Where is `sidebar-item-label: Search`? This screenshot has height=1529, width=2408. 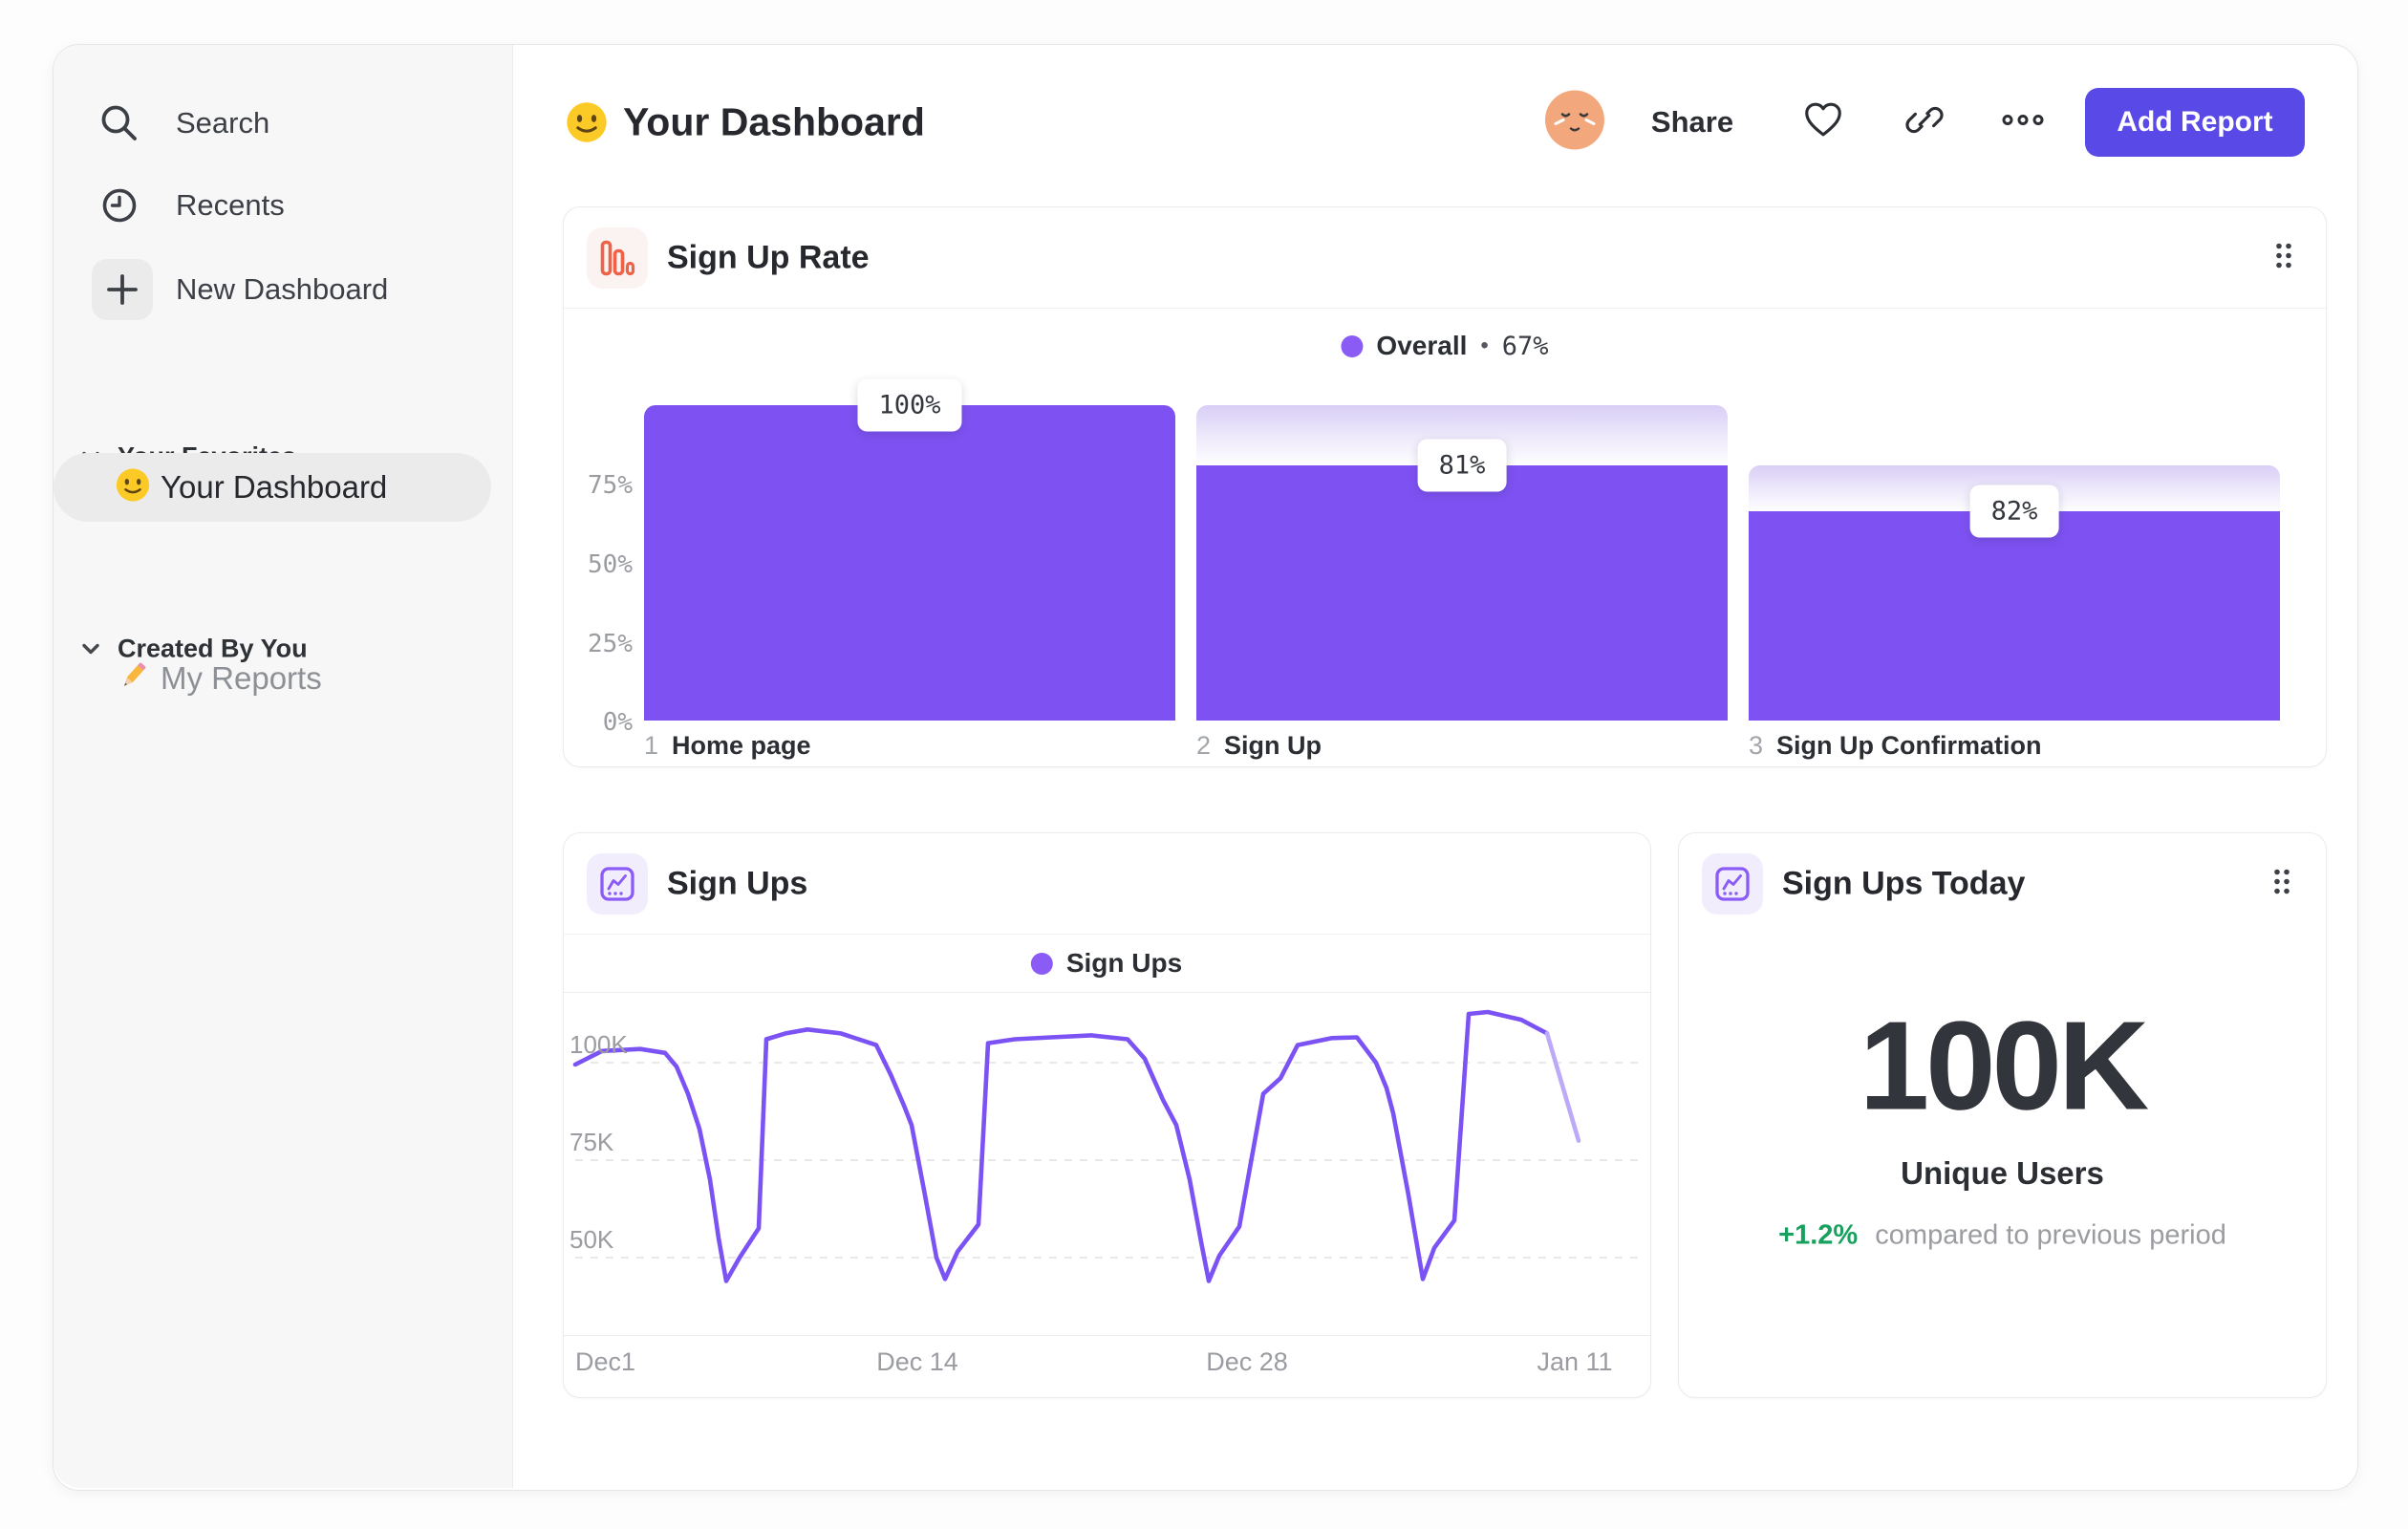 sidebar-item-label: Search is located at coordinates (223, 123).